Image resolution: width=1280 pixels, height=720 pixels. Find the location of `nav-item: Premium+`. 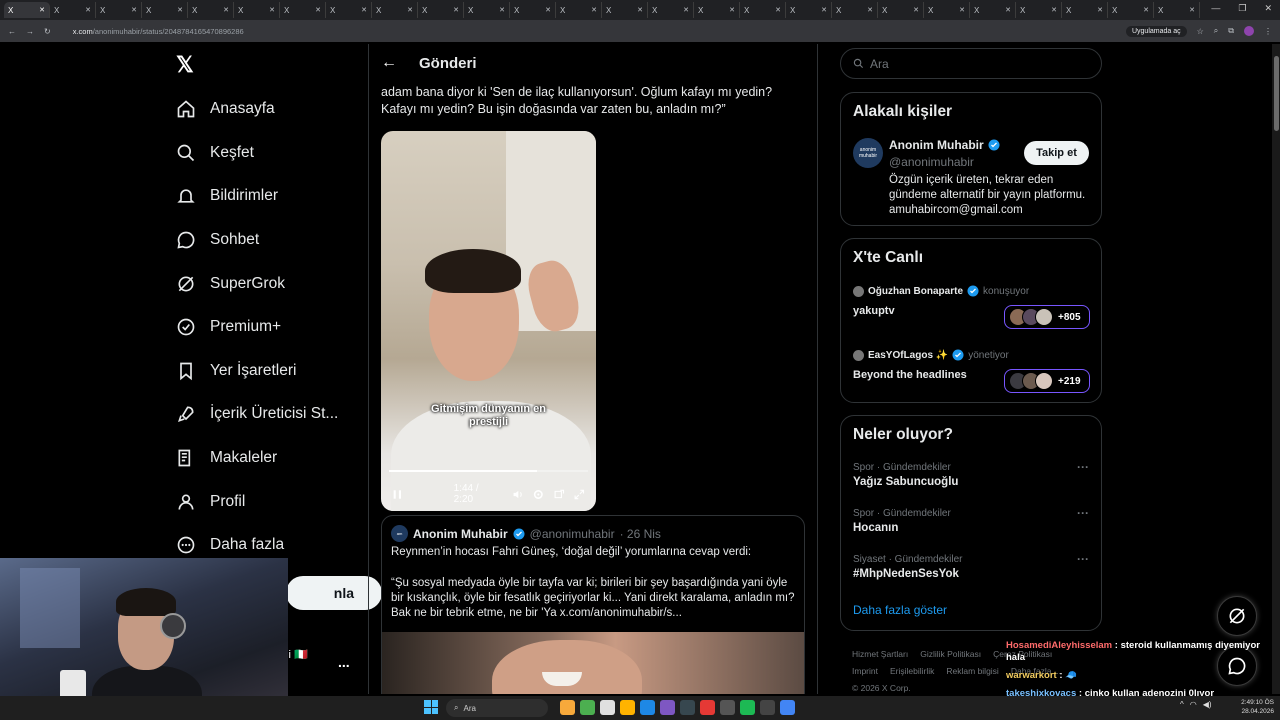

nav-item: Premium+ is located at coordinates (228, 327).